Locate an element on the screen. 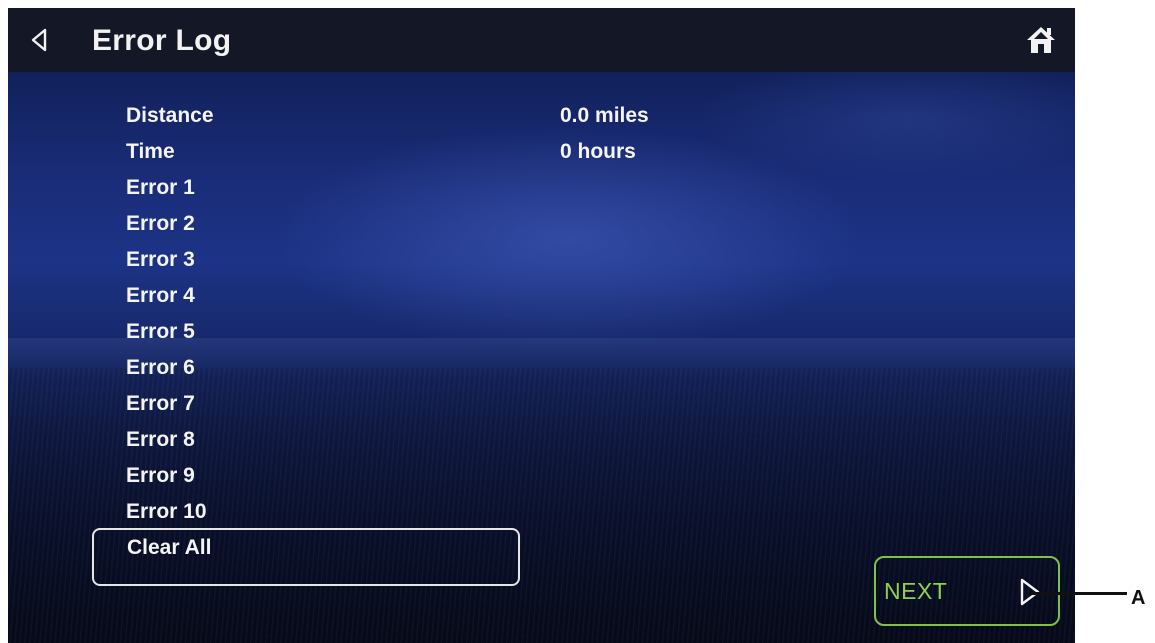 The width and height of the screenshot is (1155, 643). log-row-label: Error 10 is located at coordinates (166, 511).